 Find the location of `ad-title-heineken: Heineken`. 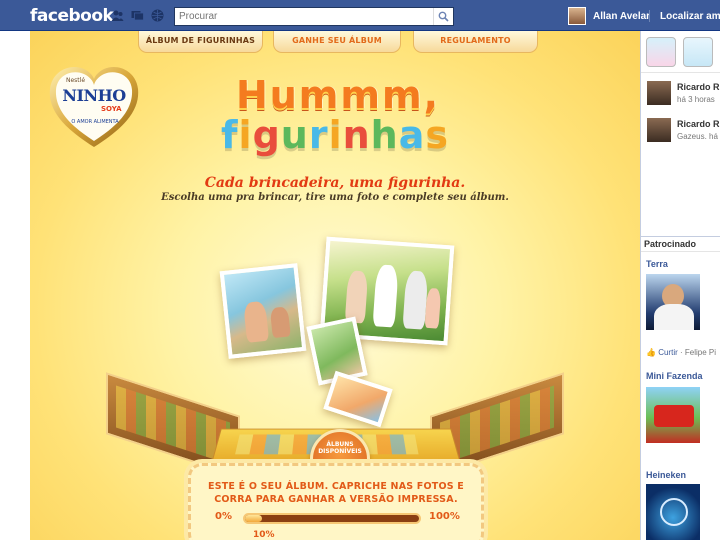

ad-title-heineken: Heineken is located at coordinates (666, 475).